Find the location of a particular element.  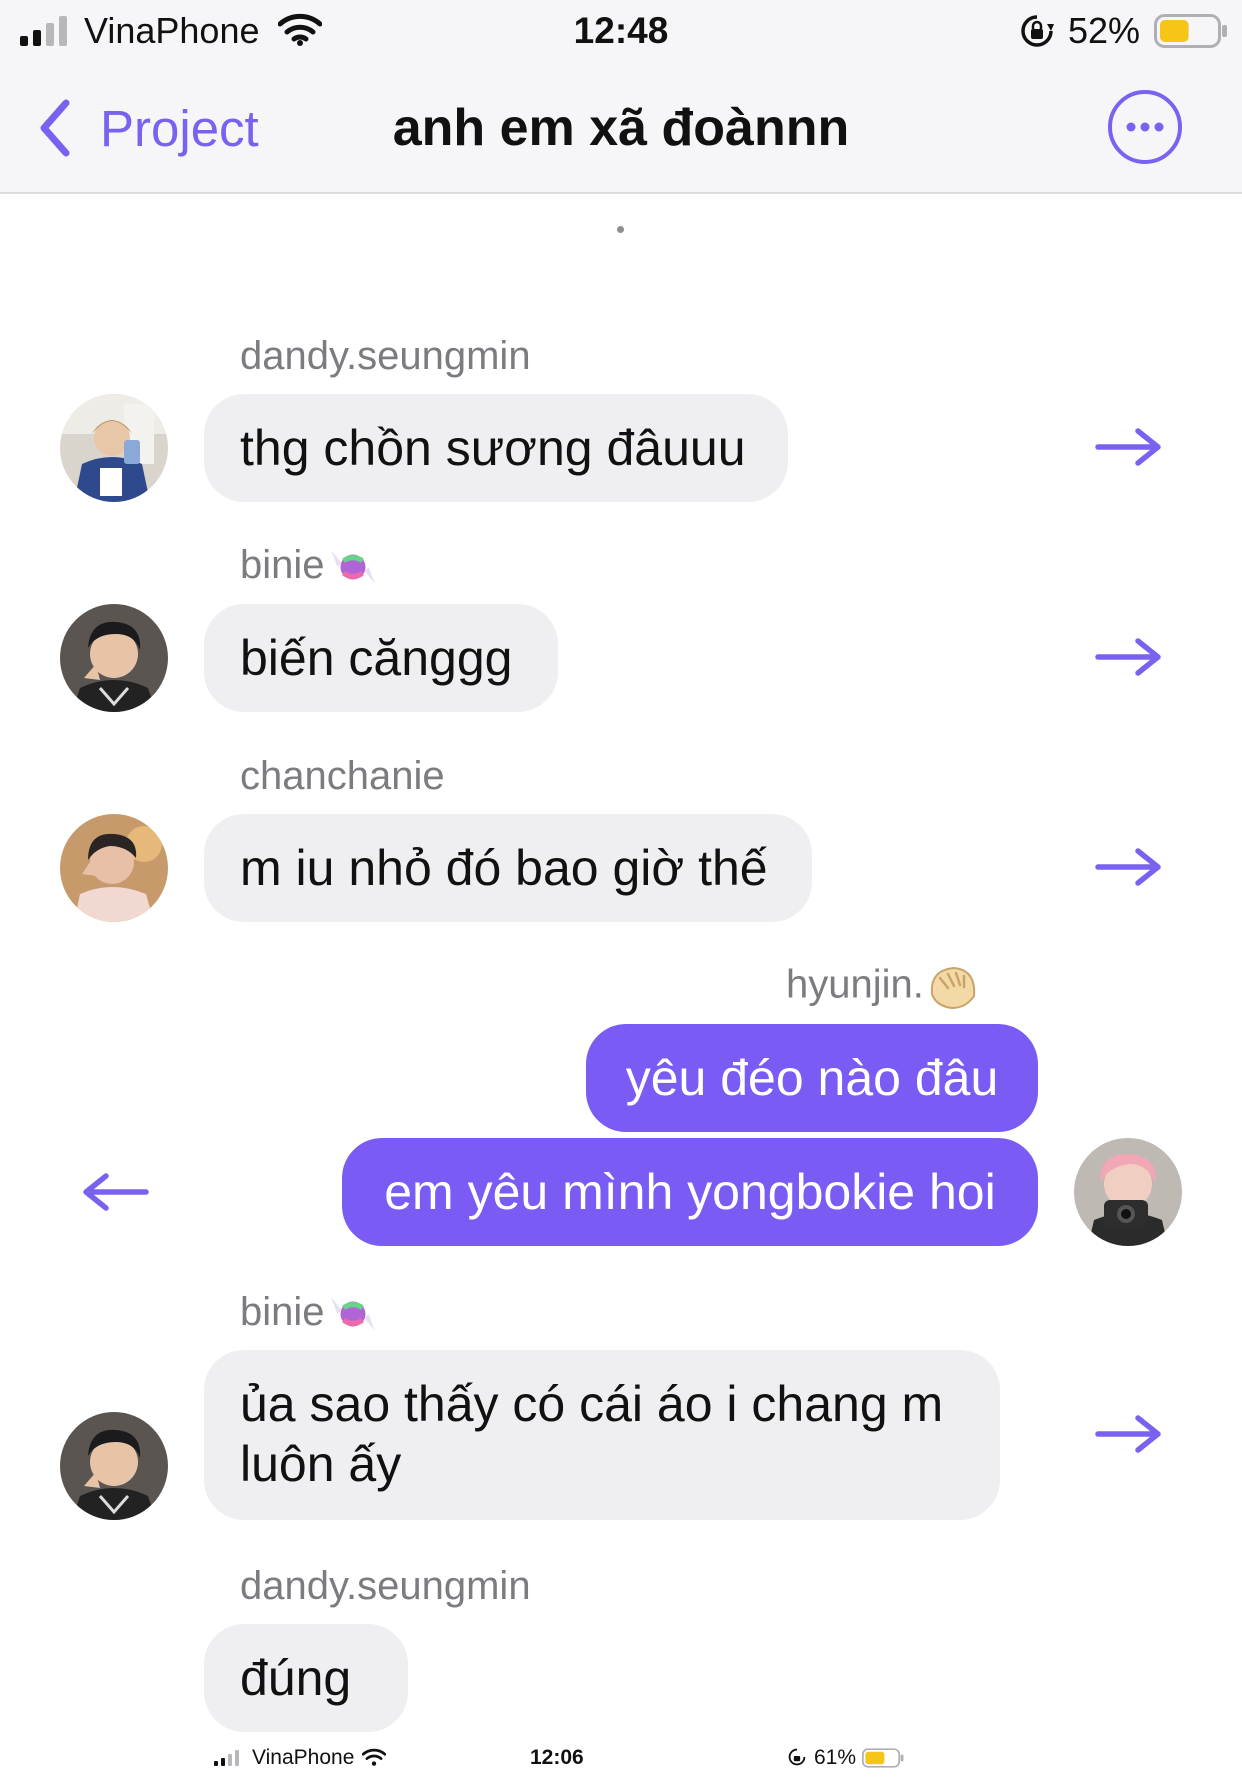

clock-time: 12:48 is located at coordinates (621, 30).